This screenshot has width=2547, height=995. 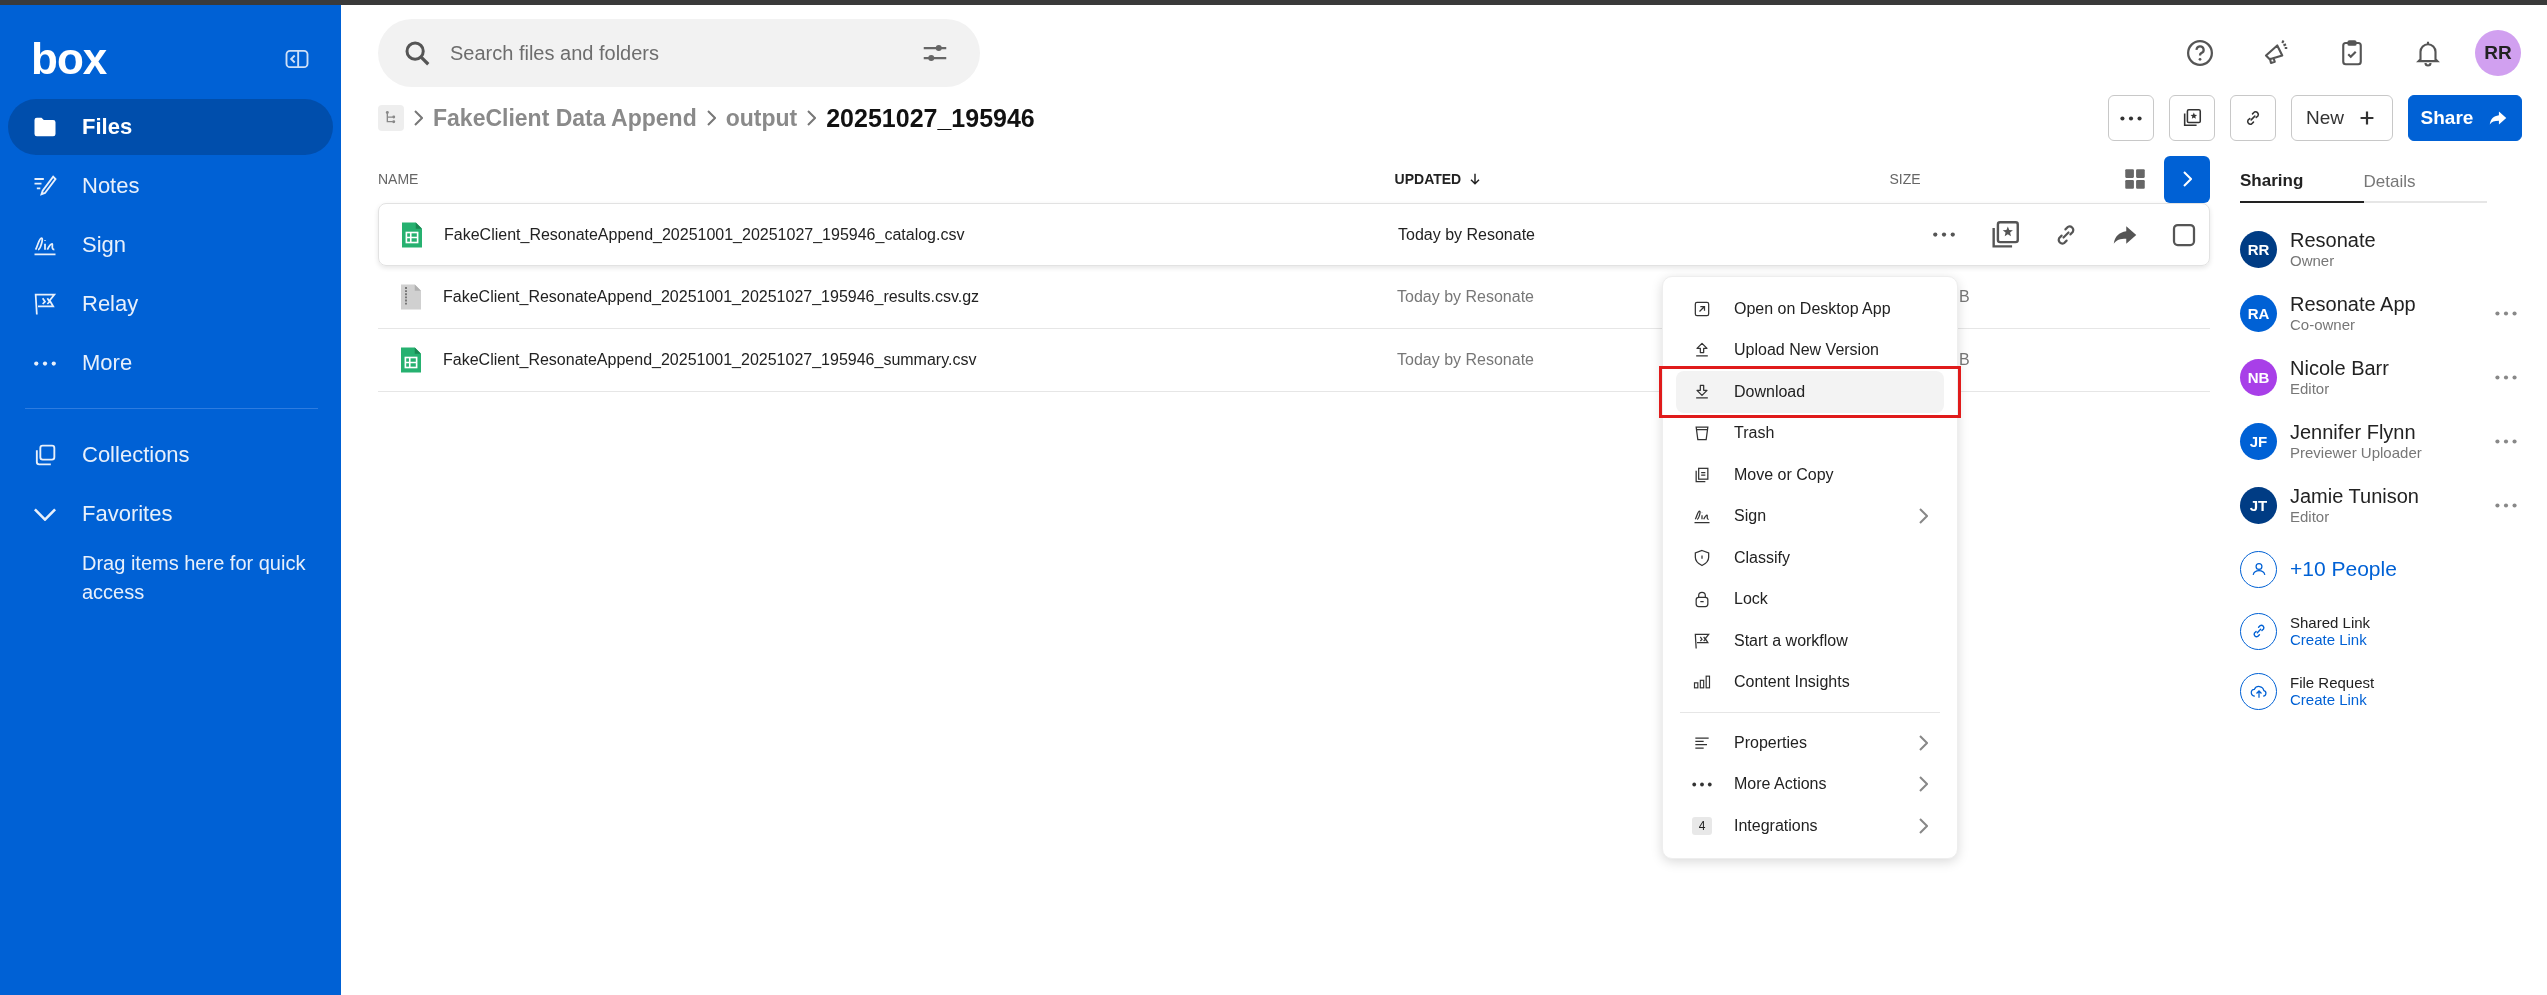 I want to click on menu-item-label: Properties, so click(x=1771, y=742).